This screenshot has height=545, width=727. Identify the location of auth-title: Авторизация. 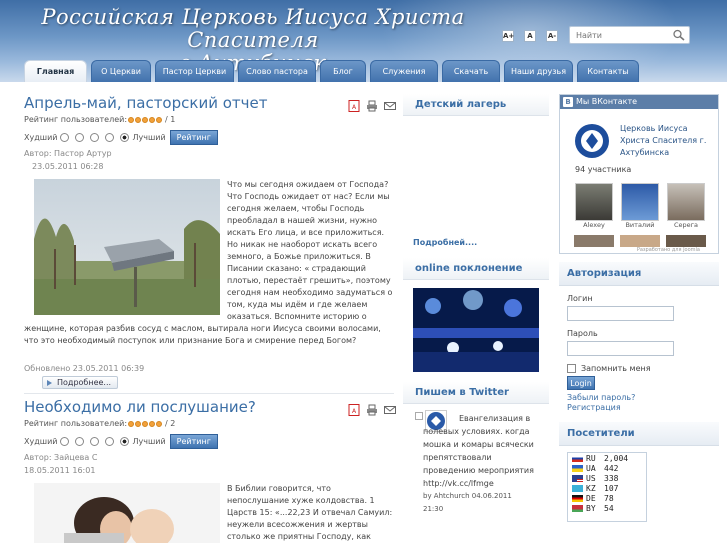
(639, 274).